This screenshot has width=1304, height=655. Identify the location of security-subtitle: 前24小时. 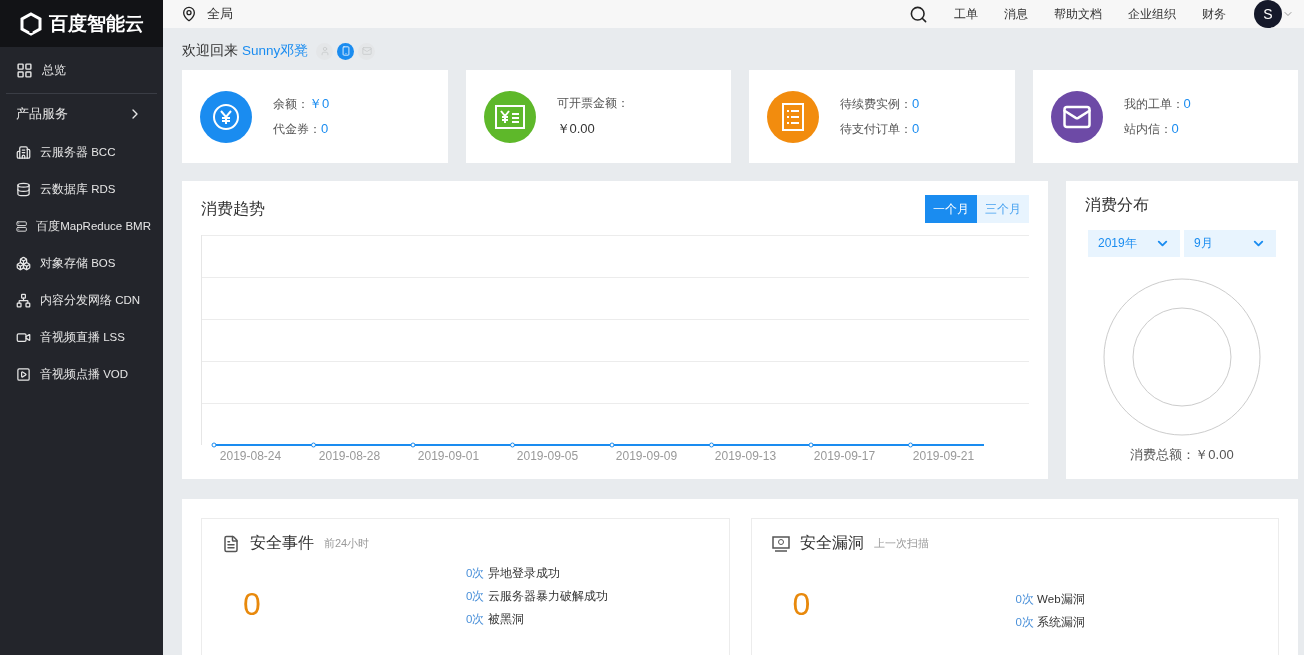
(347, 543).